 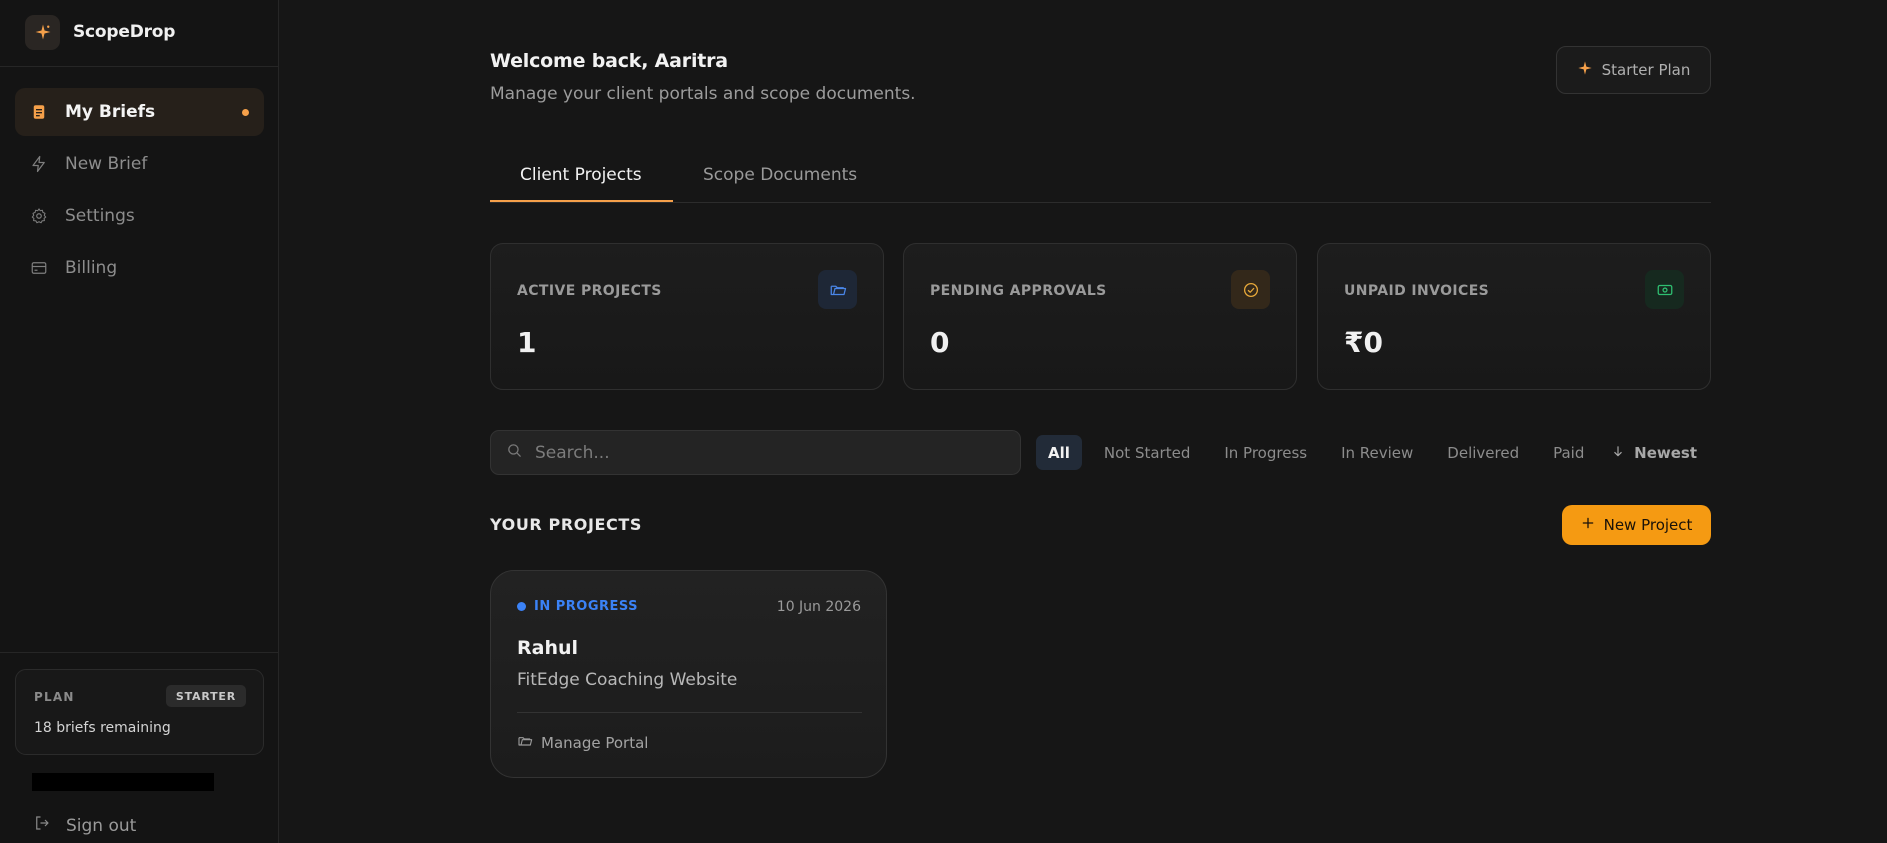 I want to click on document-icon, so click(x=39, y=112).